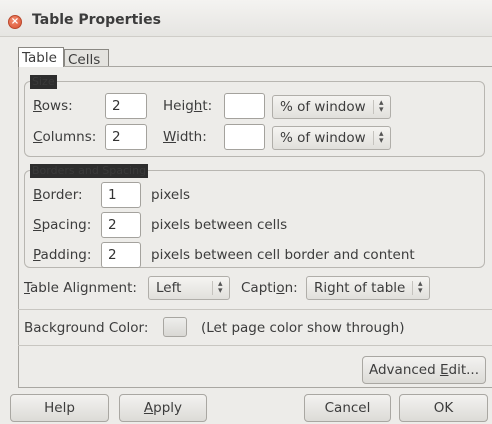 This screenshot has height=424, width=492. I want to click on table-alignment-value: Left, so click(169, 288).